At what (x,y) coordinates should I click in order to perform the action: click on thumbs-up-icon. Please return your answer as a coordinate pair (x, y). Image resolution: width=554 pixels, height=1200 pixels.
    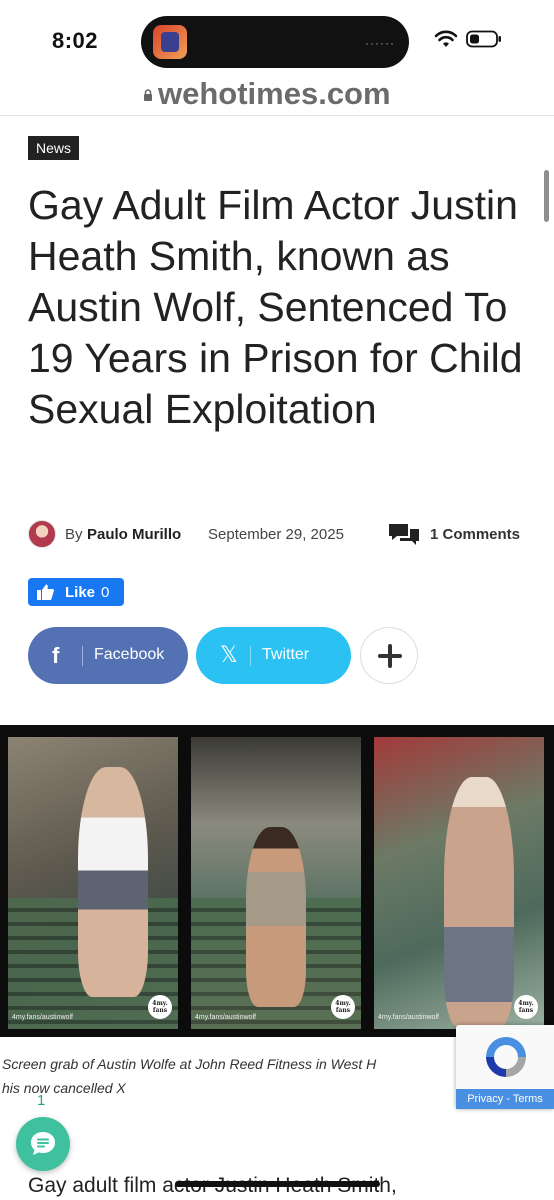
    Looking at the image, I should click on (45, 592).